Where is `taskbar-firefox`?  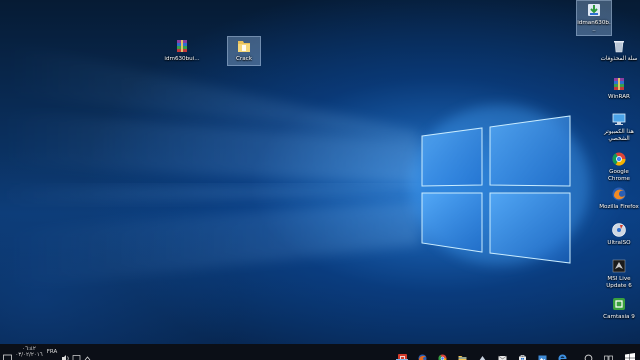
taskbar-firefox is located at coordinates (422, 352).